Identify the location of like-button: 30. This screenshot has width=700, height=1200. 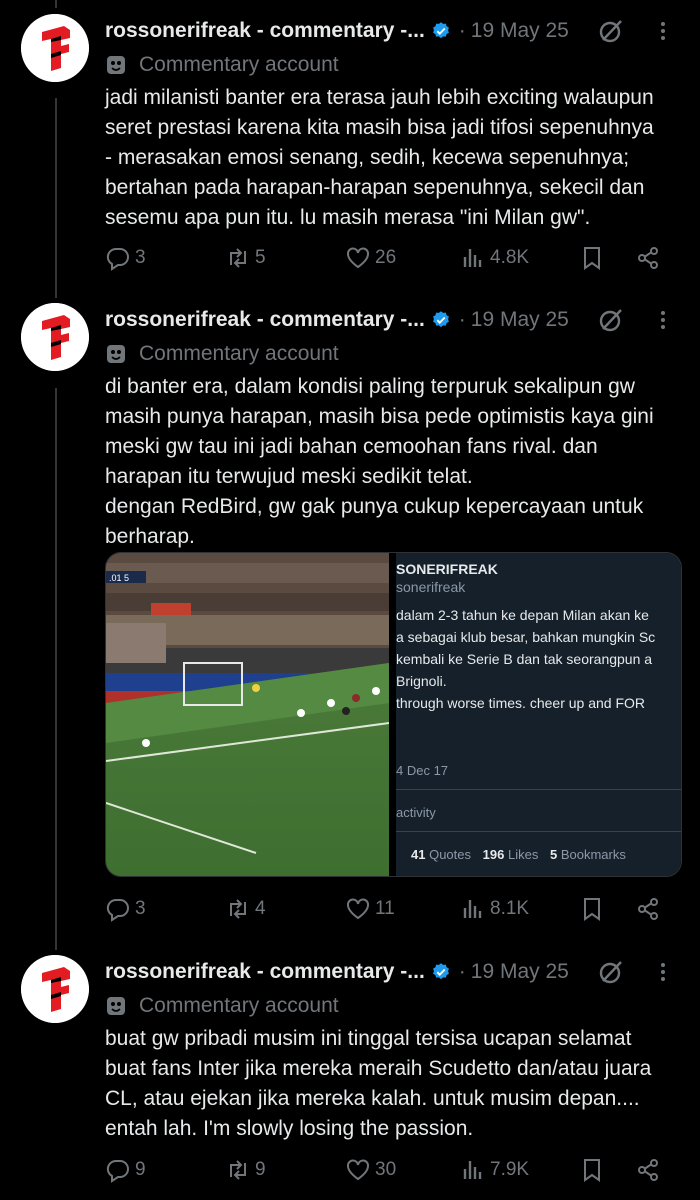
(370, 1170).